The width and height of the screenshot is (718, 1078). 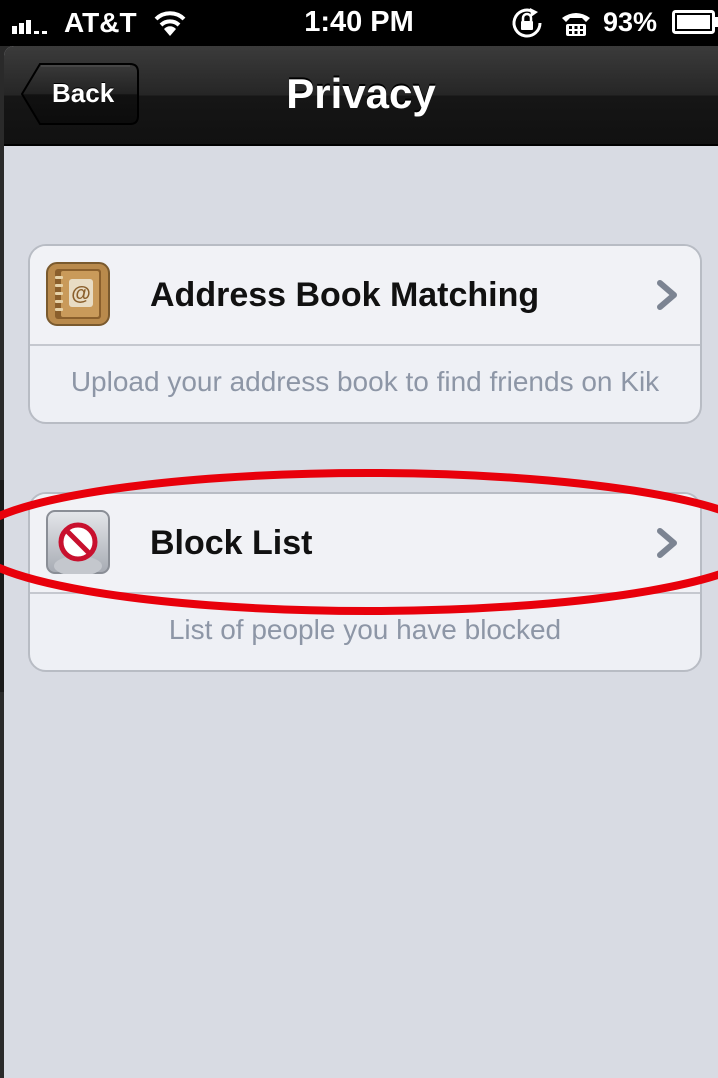 I want to click on navigation-bar: Back Privacy, so click(x=361, y=96).